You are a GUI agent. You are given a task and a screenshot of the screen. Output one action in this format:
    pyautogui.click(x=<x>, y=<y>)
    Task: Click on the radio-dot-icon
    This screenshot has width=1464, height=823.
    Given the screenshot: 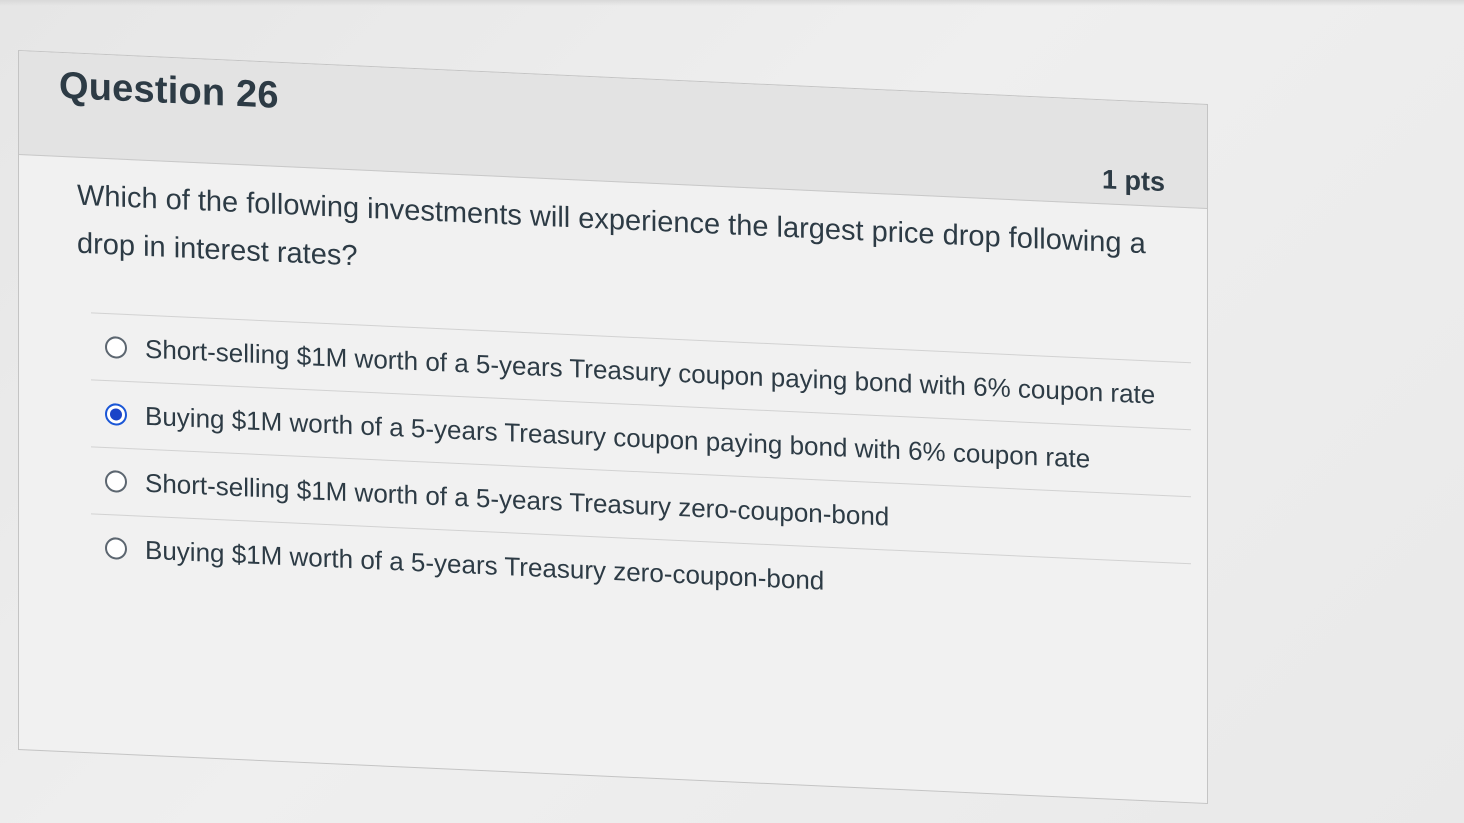 What is the action you would take?
    pyautogui.click(x=116, y=414)
    